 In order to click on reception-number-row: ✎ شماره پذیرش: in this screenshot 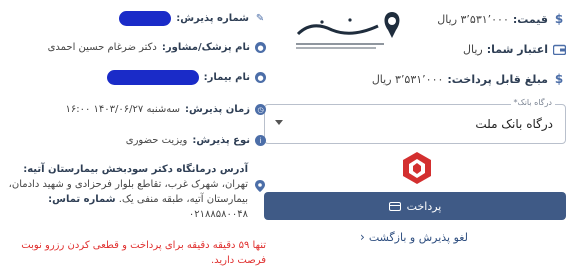, I will do `click(192, 18)`.